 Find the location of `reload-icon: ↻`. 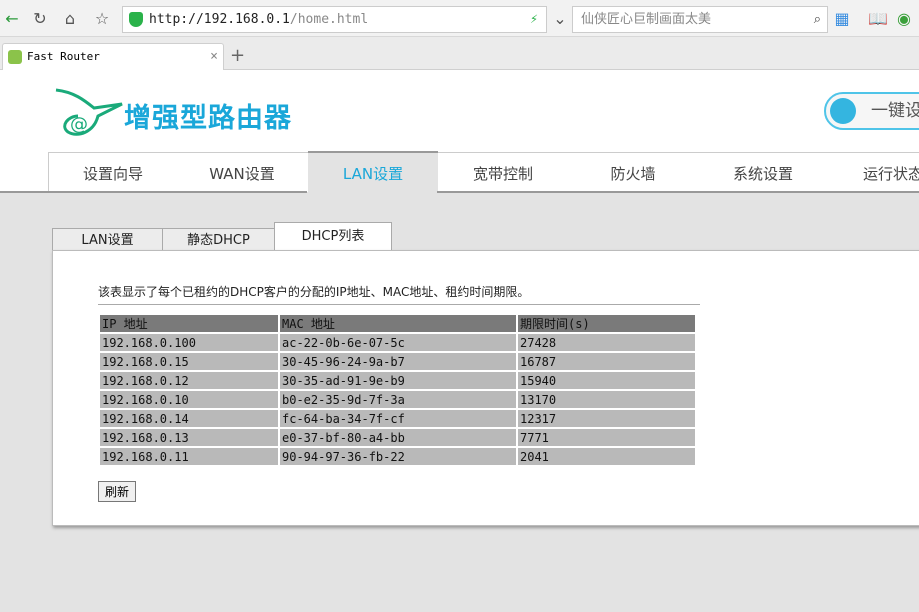

reload-icon: ↻ is located at coordinates (40, 19).